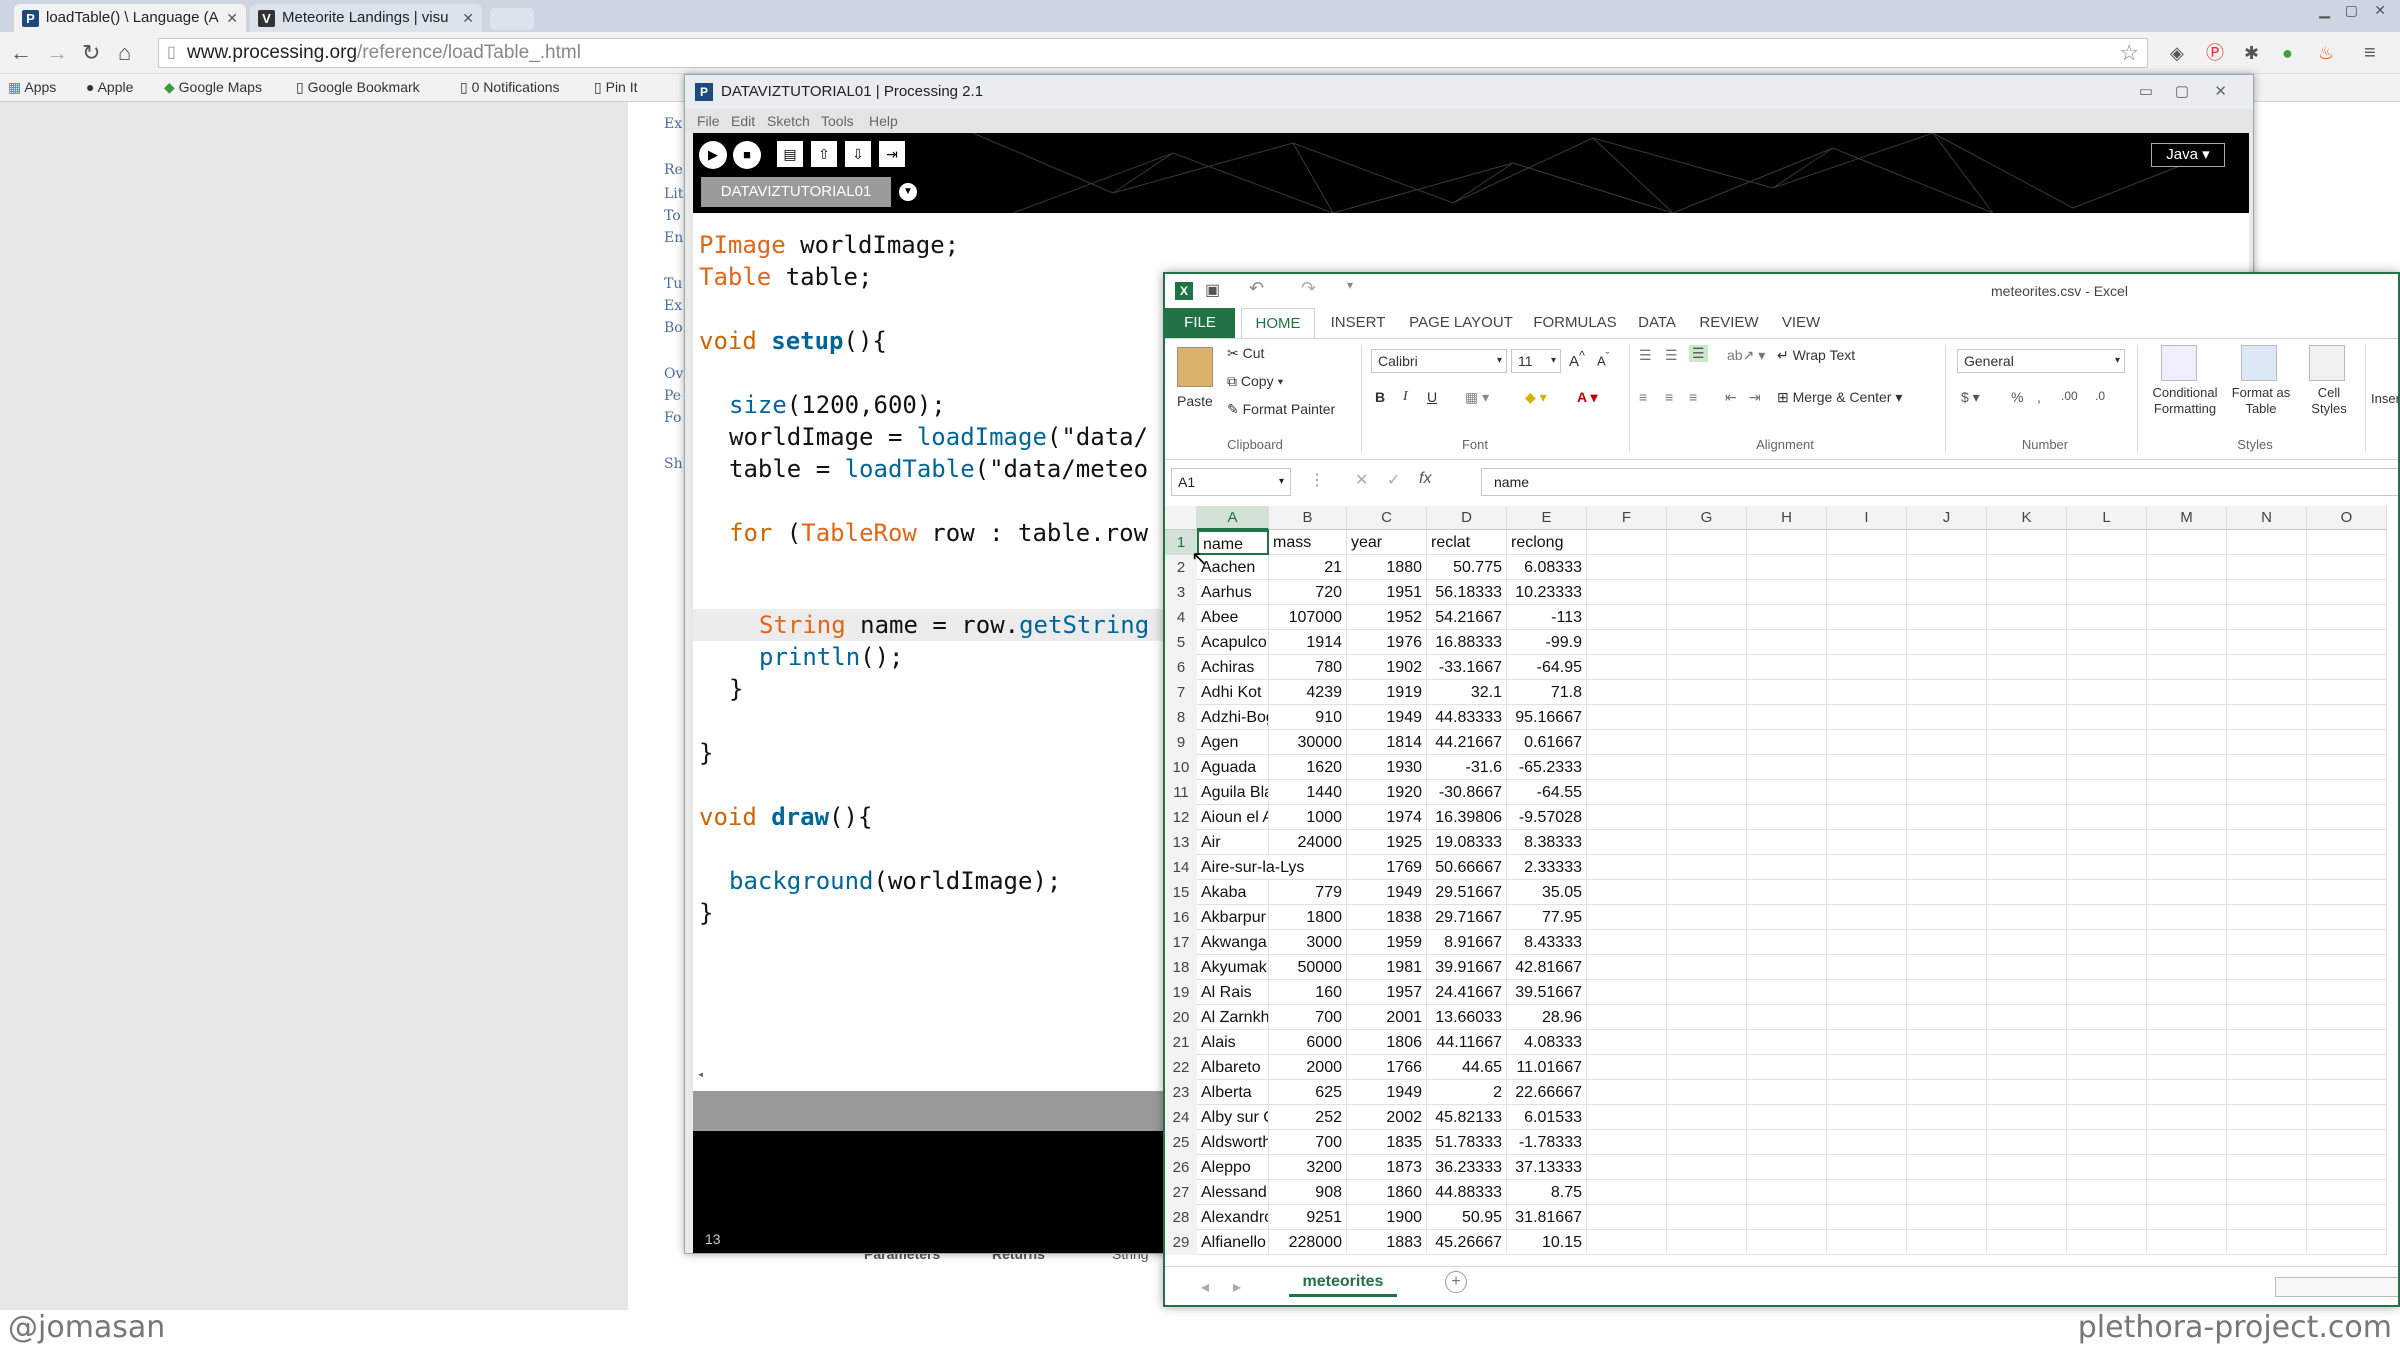  Describe the element at coordinates (2370, 53) in the screenshot. I see `chrome-menu-icon: ≡` at that location.